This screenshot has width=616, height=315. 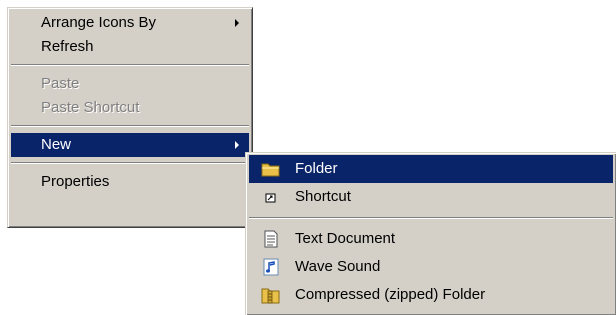 I want to click on submenu-item-label: Text Document, so click(x=345, y=238).